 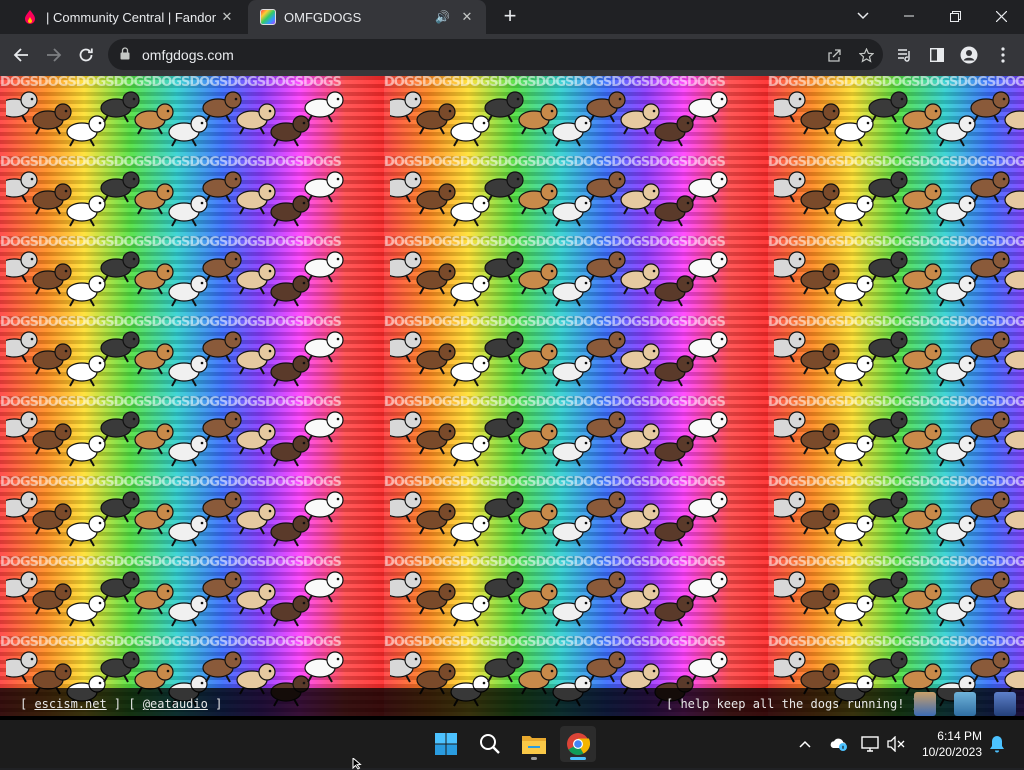 What do you see at coordinates (367, 17) in the screenshot?
I see `tab-omfgdogs: OMFGDOGS 🔊 ✕` at bounding box center [367, 17].